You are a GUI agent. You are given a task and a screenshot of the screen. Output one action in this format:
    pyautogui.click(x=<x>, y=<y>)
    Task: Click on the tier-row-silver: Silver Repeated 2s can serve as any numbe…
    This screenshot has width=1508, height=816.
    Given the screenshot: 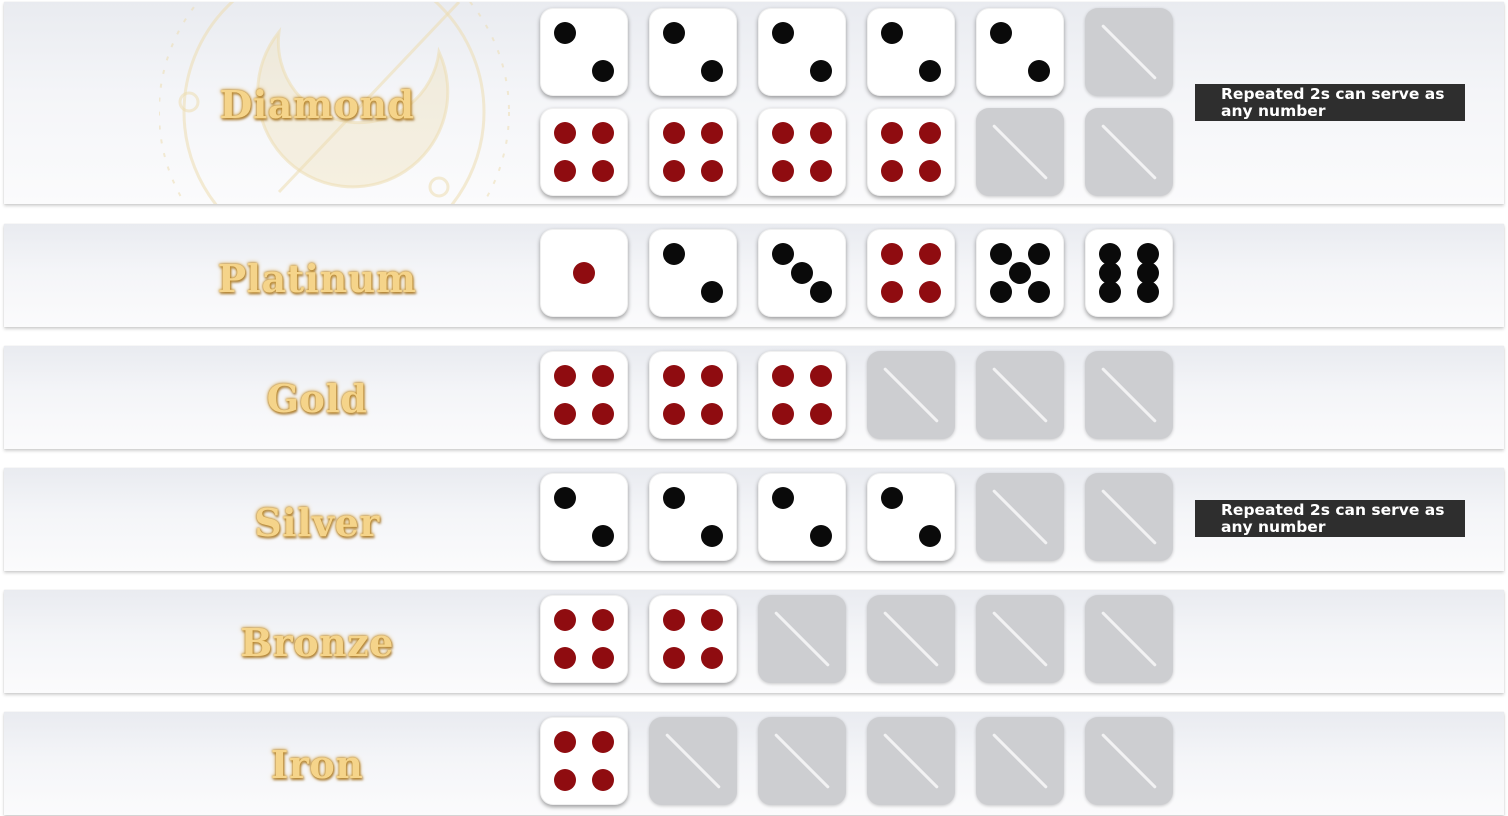 What is the action you would take?
    pyautogui.click(x=754, y=519)
    